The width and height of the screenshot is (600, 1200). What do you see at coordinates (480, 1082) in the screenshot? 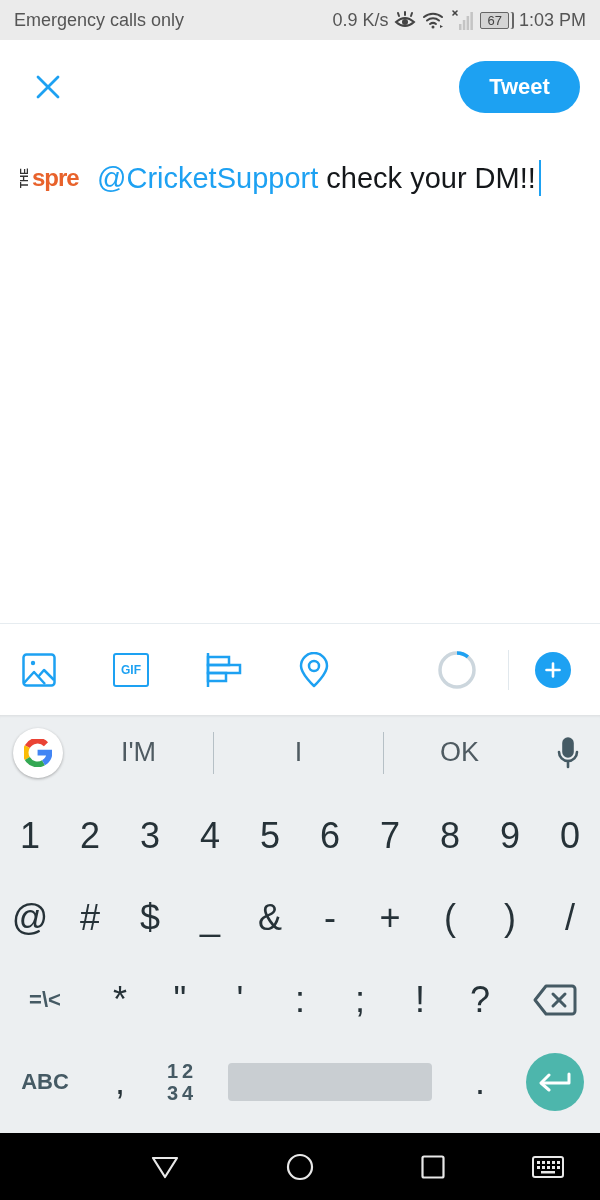
I see `keyboard-key: .` at bounding box center [480, 1082].